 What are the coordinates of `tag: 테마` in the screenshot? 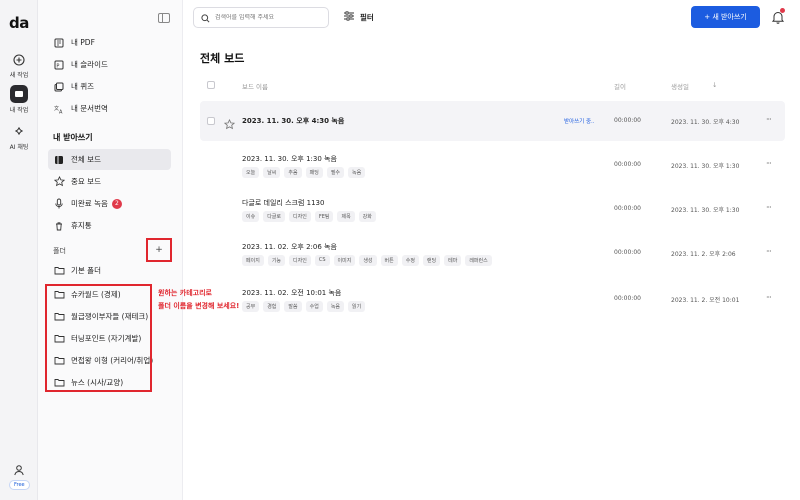 It's located at (453, 260).